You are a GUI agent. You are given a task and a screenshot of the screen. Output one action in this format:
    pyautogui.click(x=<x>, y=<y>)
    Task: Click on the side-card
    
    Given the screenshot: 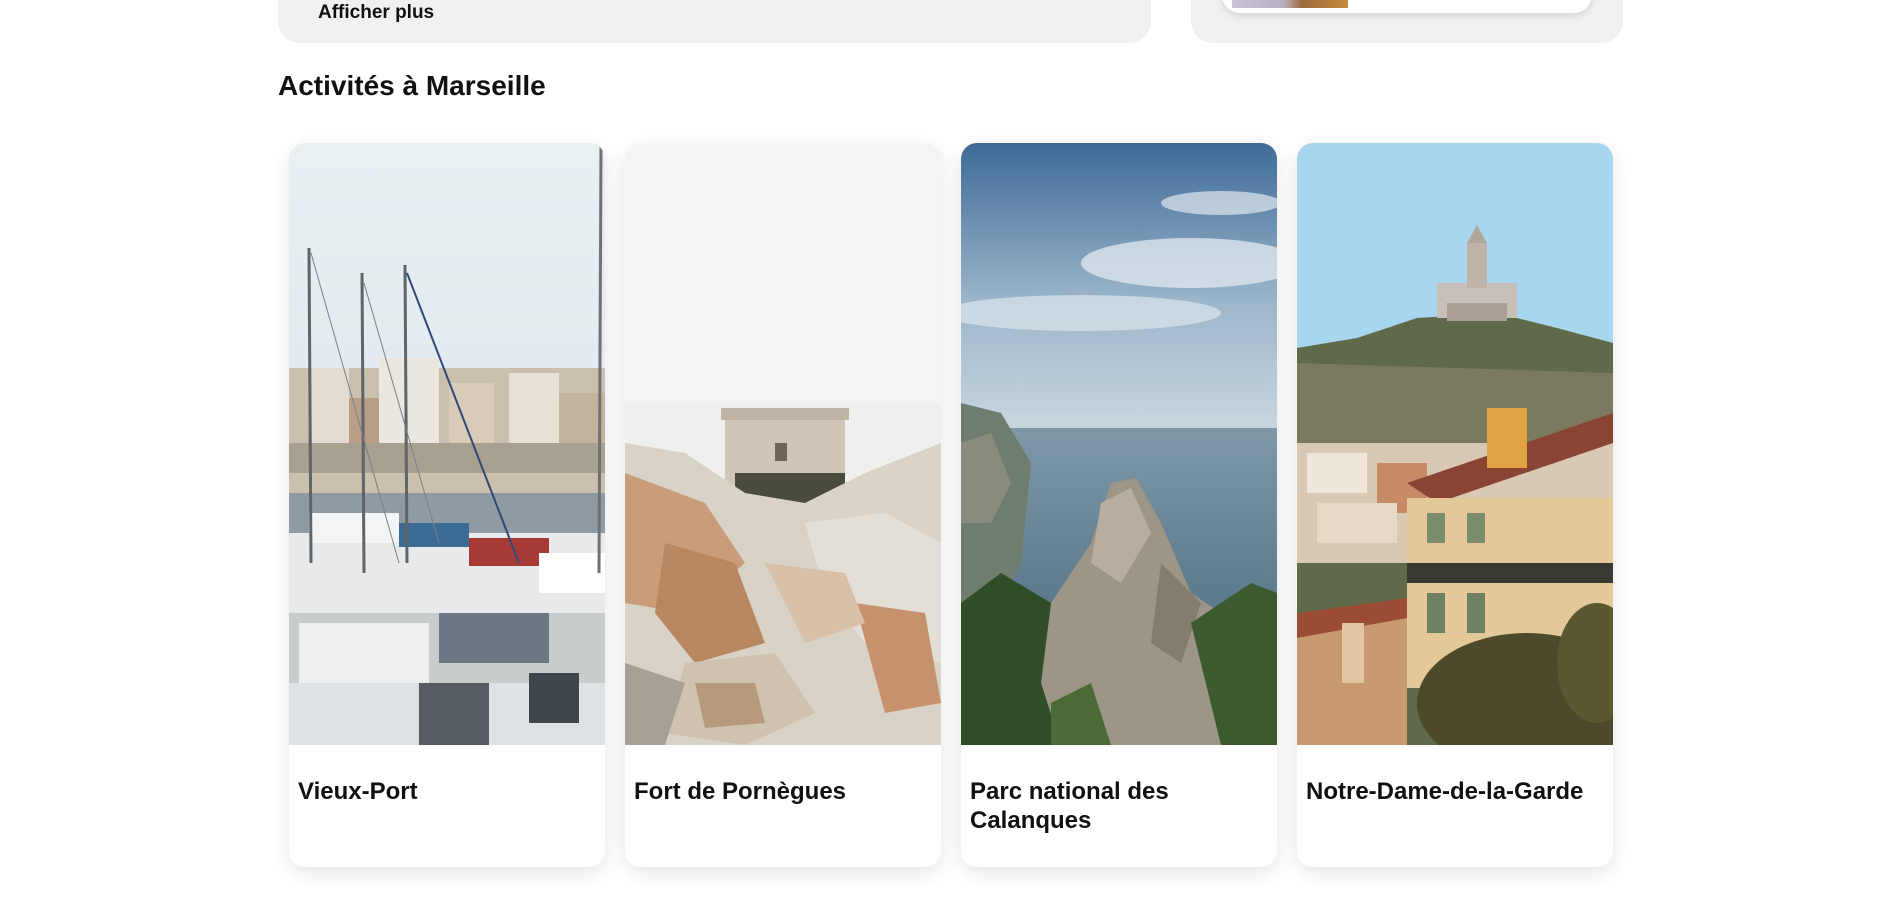 What is the action you would take?
    pyautogui.click(x=1407, y=6)
    